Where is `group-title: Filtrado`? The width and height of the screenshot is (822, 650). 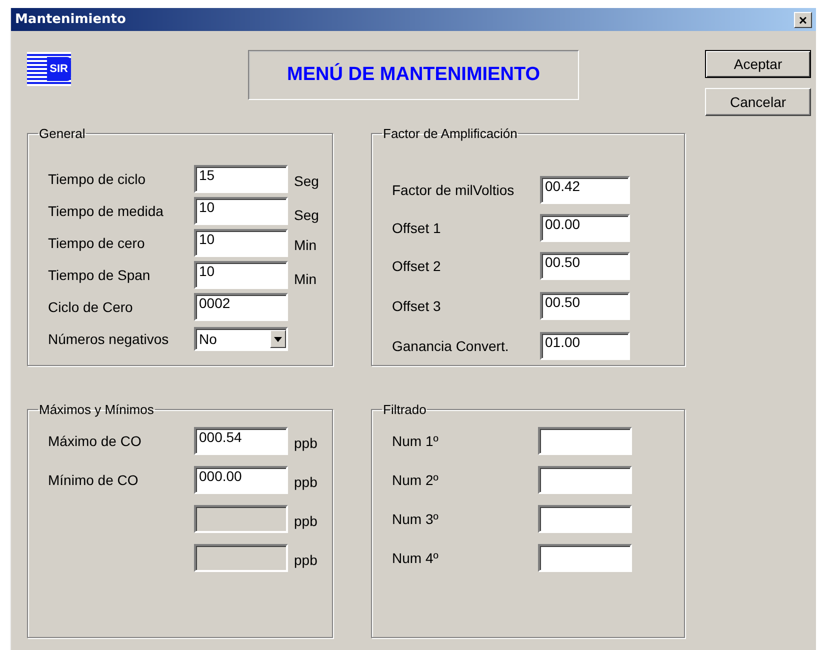
group-title: Filtrado is located at coordinates (405, 409).